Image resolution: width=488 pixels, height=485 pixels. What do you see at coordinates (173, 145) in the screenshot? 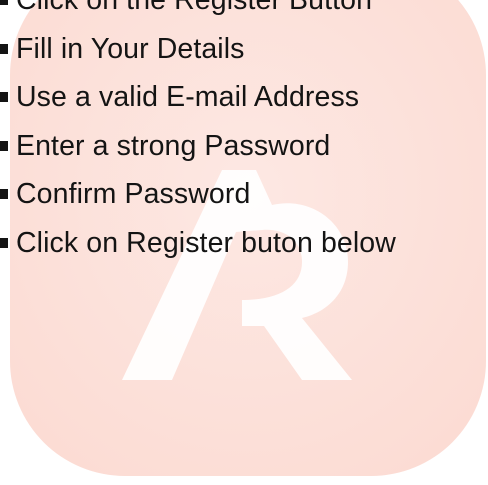
I see `list-item-label: Enter a strong Password` at bounding box center [173, 145].